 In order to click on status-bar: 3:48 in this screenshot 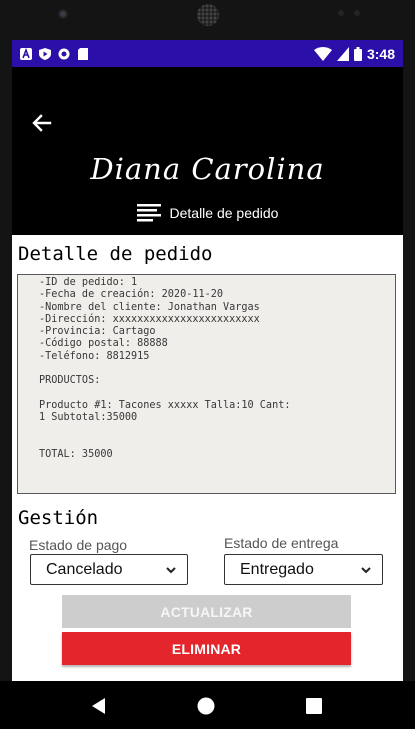, I will do `click(207, 53)`.